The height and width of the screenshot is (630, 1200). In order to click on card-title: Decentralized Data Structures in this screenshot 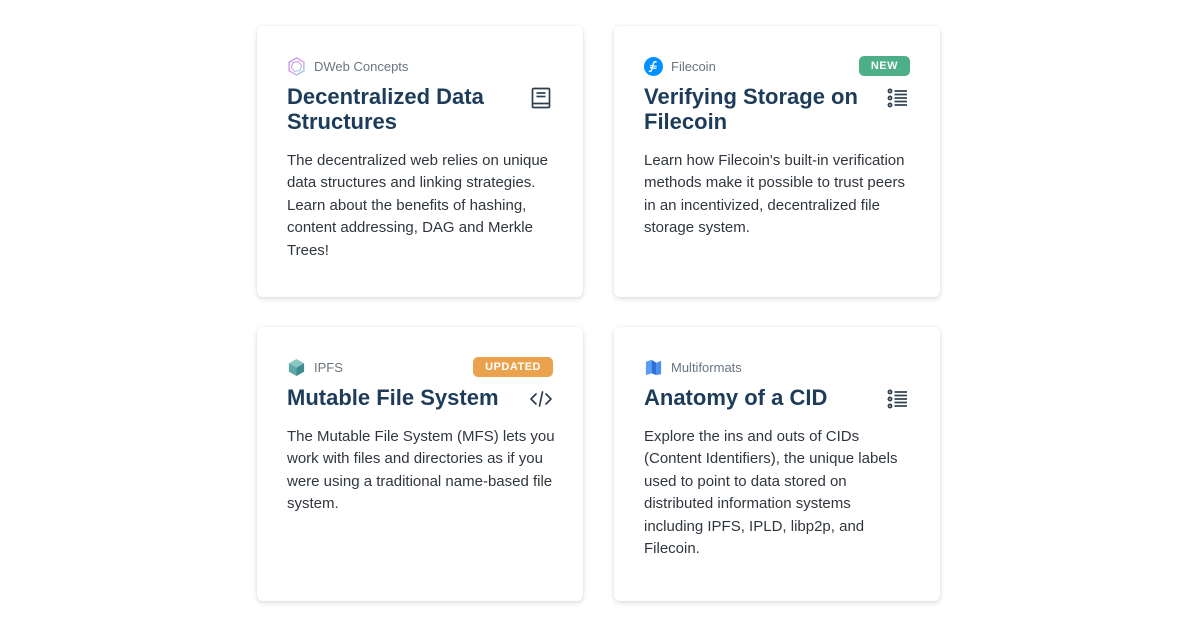, I will do `click(385, 109)`.